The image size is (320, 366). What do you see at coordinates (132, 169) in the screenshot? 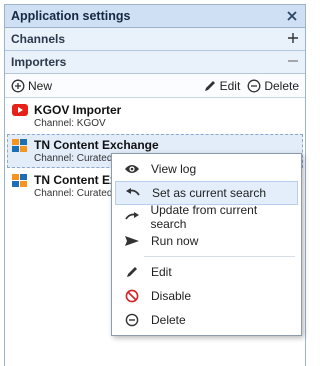
I see `eye-icon` at bounding box center [132, 169].